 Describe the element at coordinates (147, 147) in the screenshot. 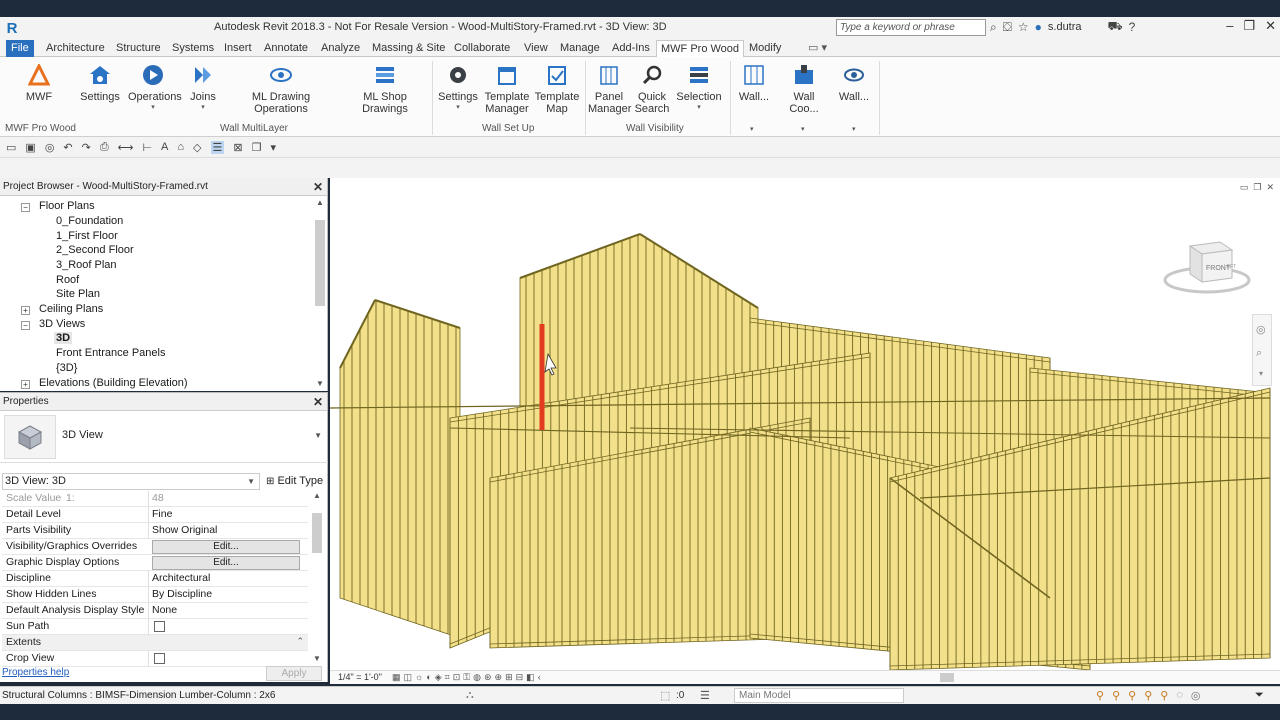

I see `dimension-icon: ⊢` at that location.